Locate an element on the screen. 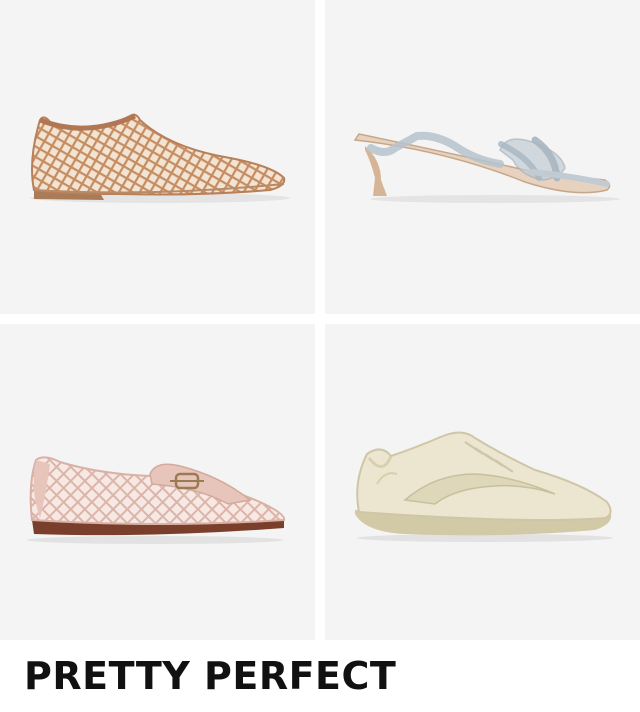  cream-patent-sneaker-icon is located at coordinates (484, 486).